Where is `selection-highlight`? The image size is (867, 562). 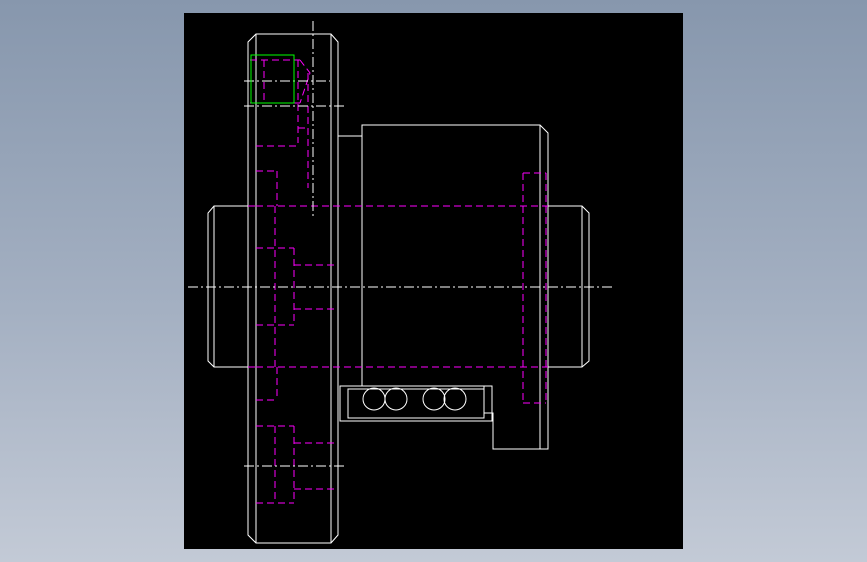 selection-highlight is located at coordinates (272, 79).